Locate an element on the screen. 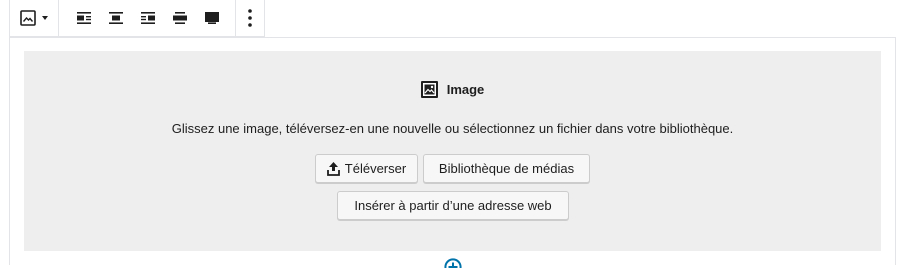  more-options-button is located at coordinates (250, 18).